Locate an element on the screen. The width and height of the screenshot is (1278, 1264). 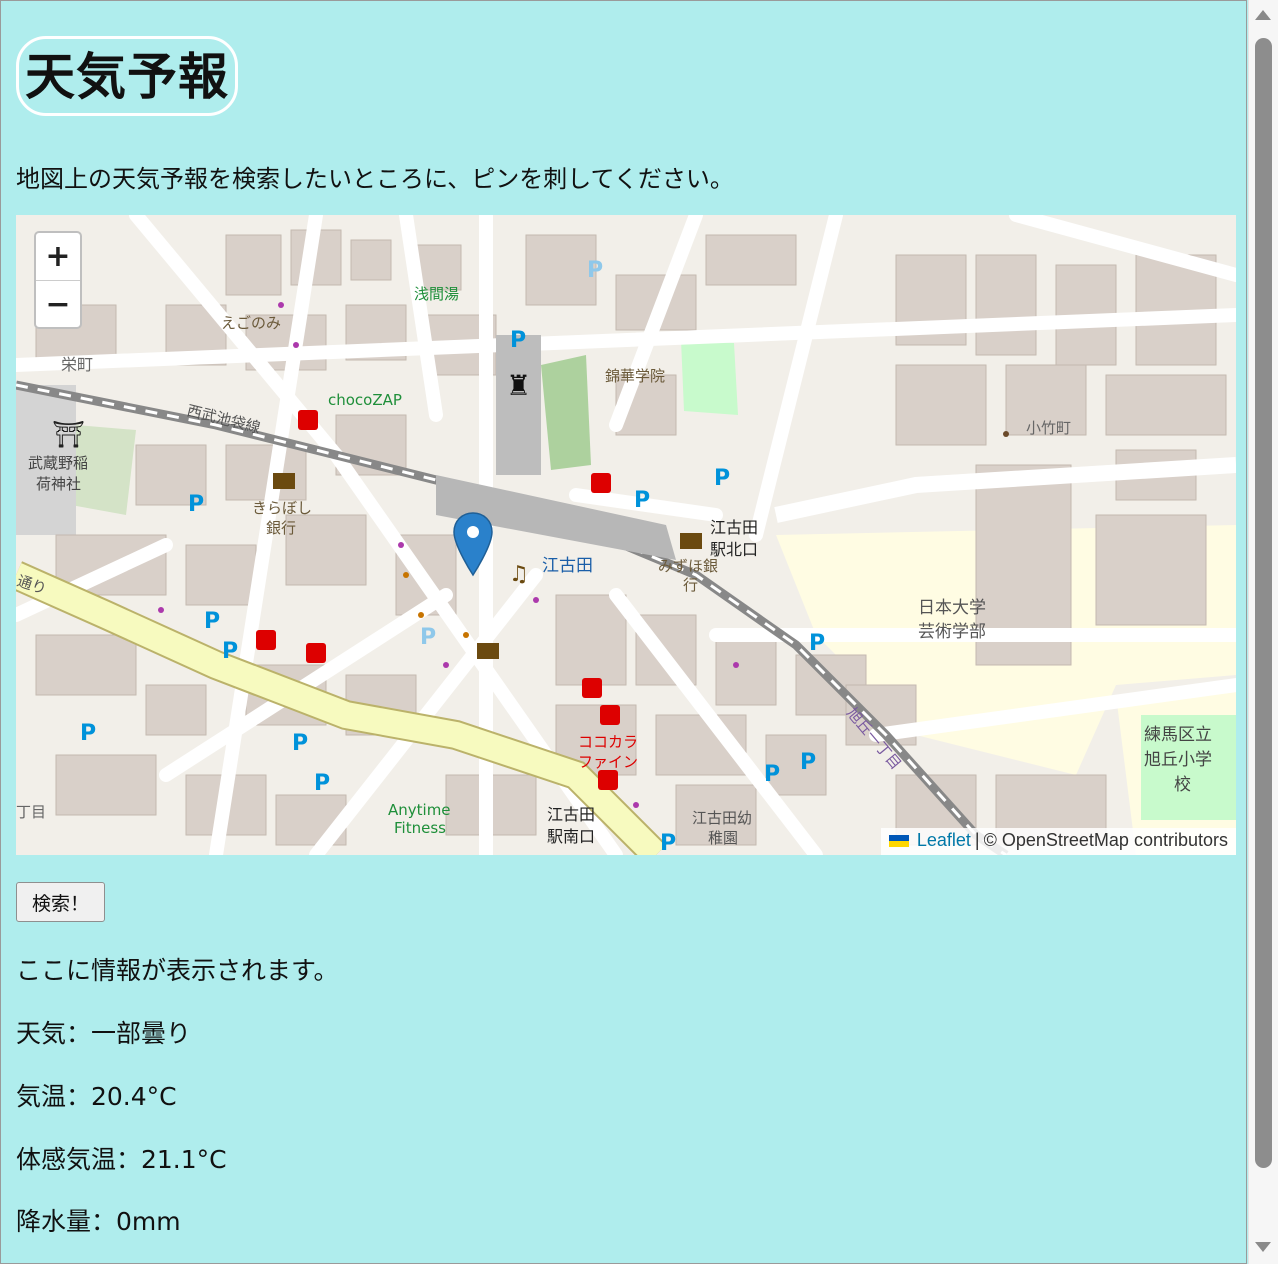
weather-text: 天気：一部曇り is located at coordinates (104, 1033).